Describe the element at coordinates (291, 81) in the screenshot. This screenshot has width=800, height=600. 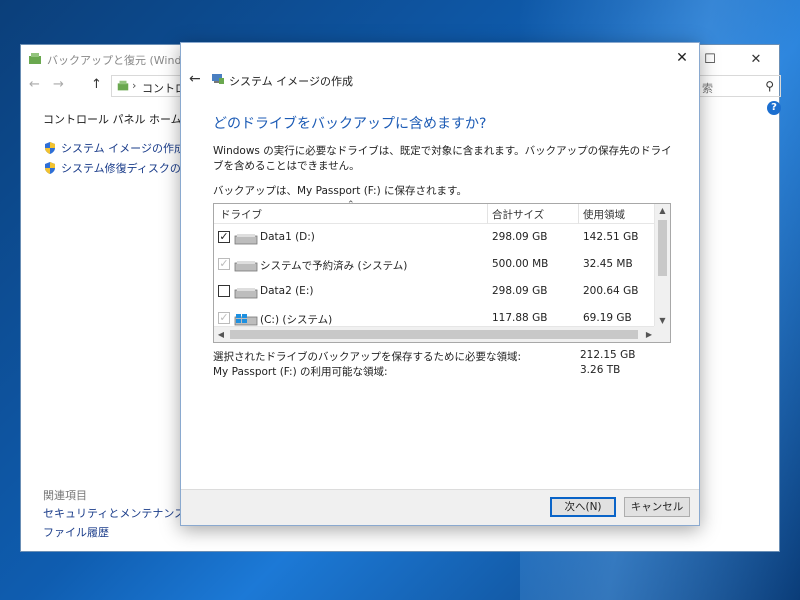
I see `dialog-title: システム イメージの作成` at that location.